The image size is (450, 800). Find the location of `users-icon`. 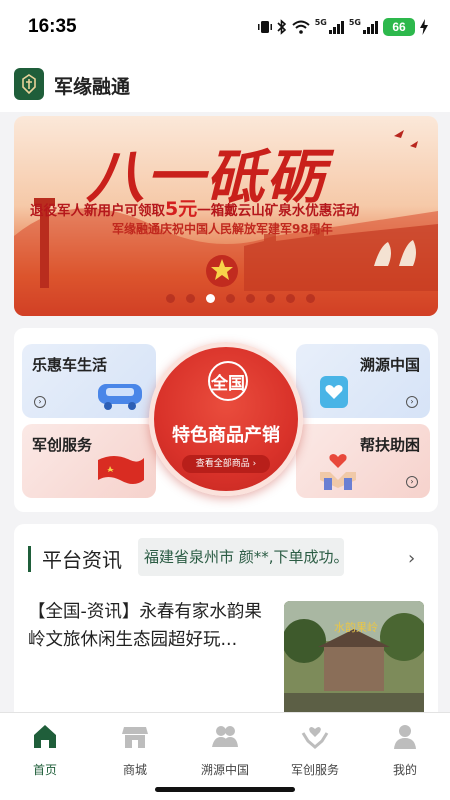

users-icon is located at coordinates (225, 736).